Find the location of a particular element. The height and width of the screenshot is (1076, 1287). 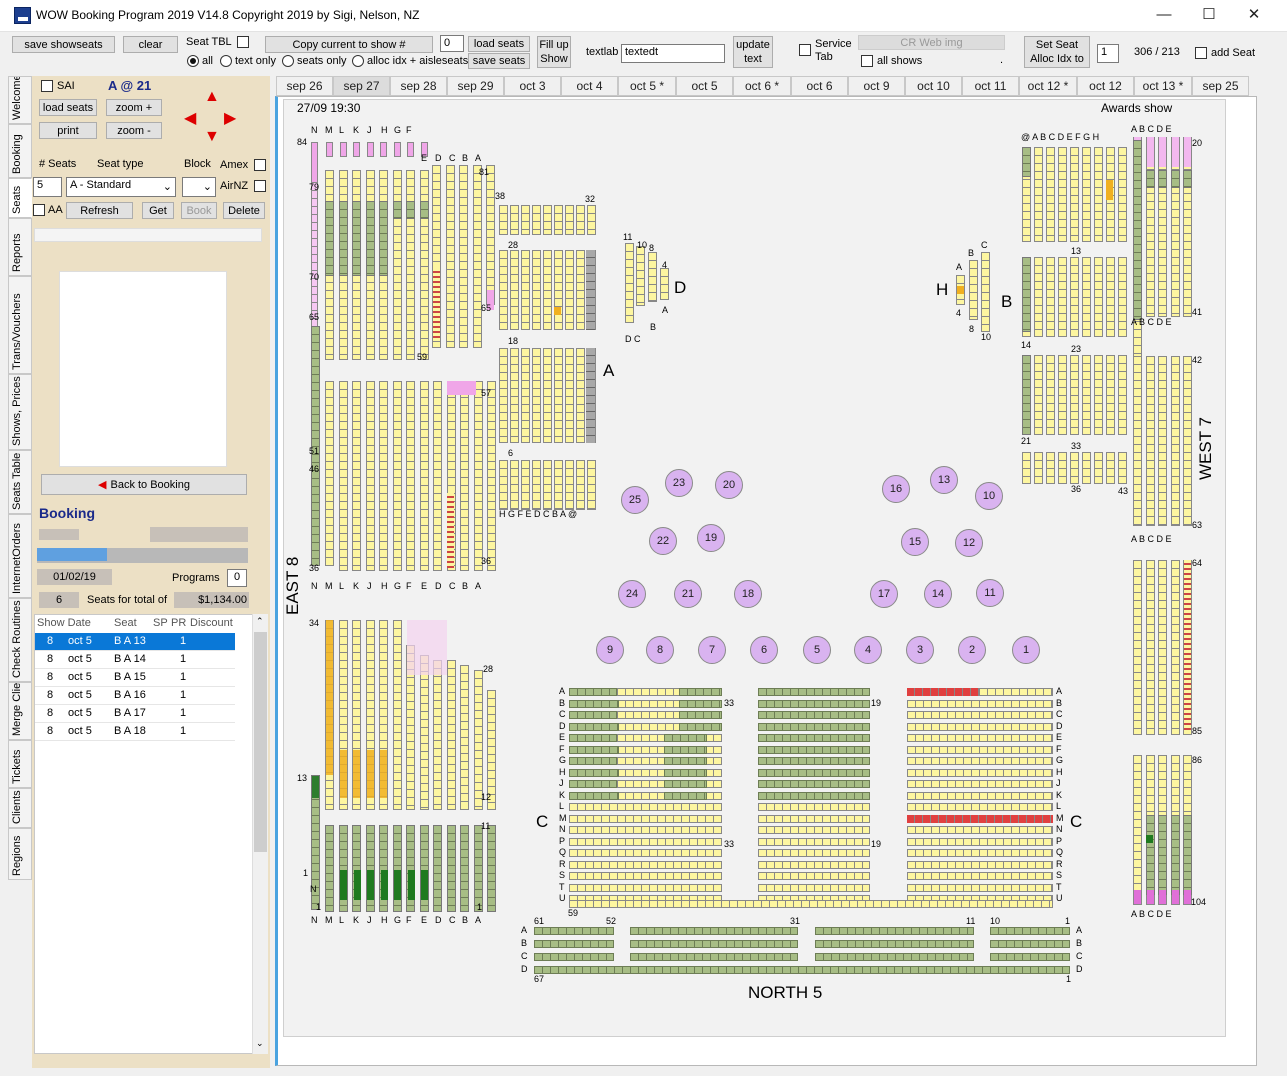

arrow-right-icon: ▶ is located at coordinates (230, 118).